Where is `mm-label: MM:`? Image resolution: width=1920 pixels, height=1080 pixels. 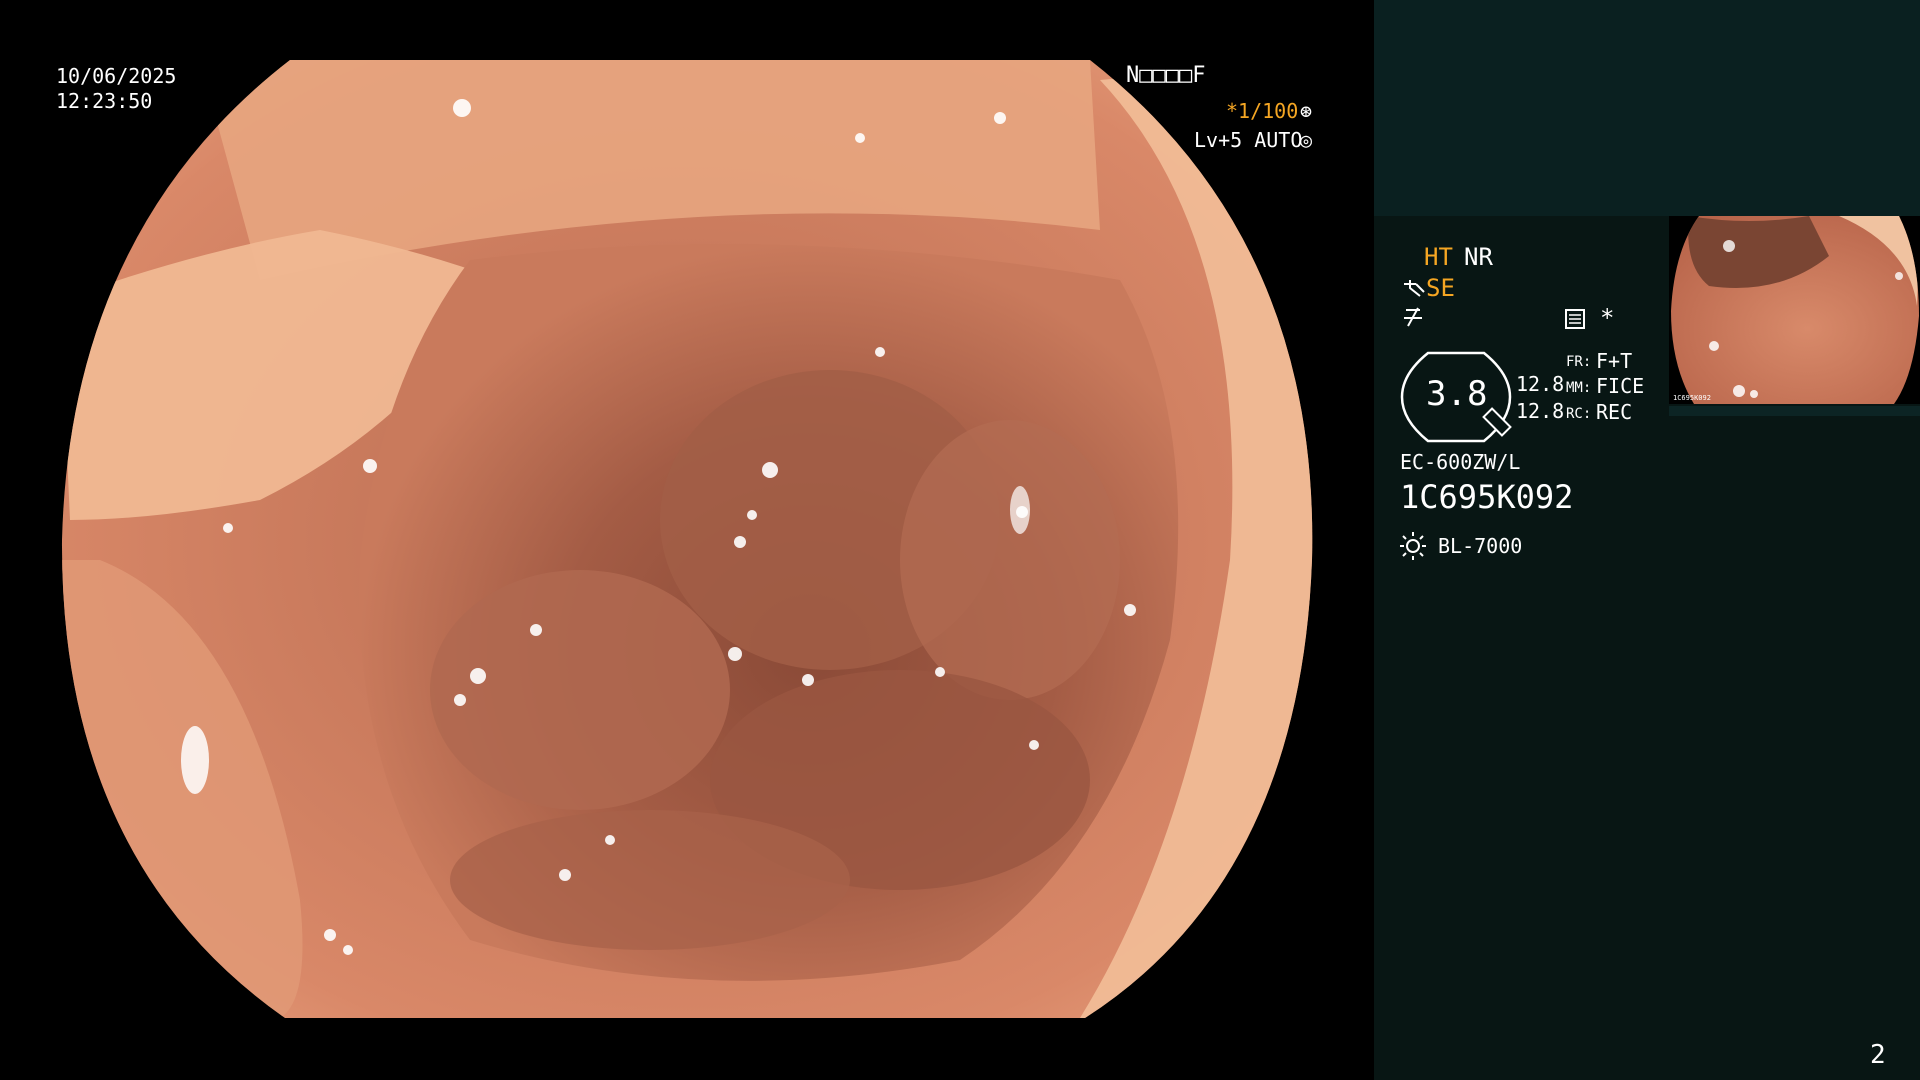
mm-label: MM: is located at coordinates (1579, 388).